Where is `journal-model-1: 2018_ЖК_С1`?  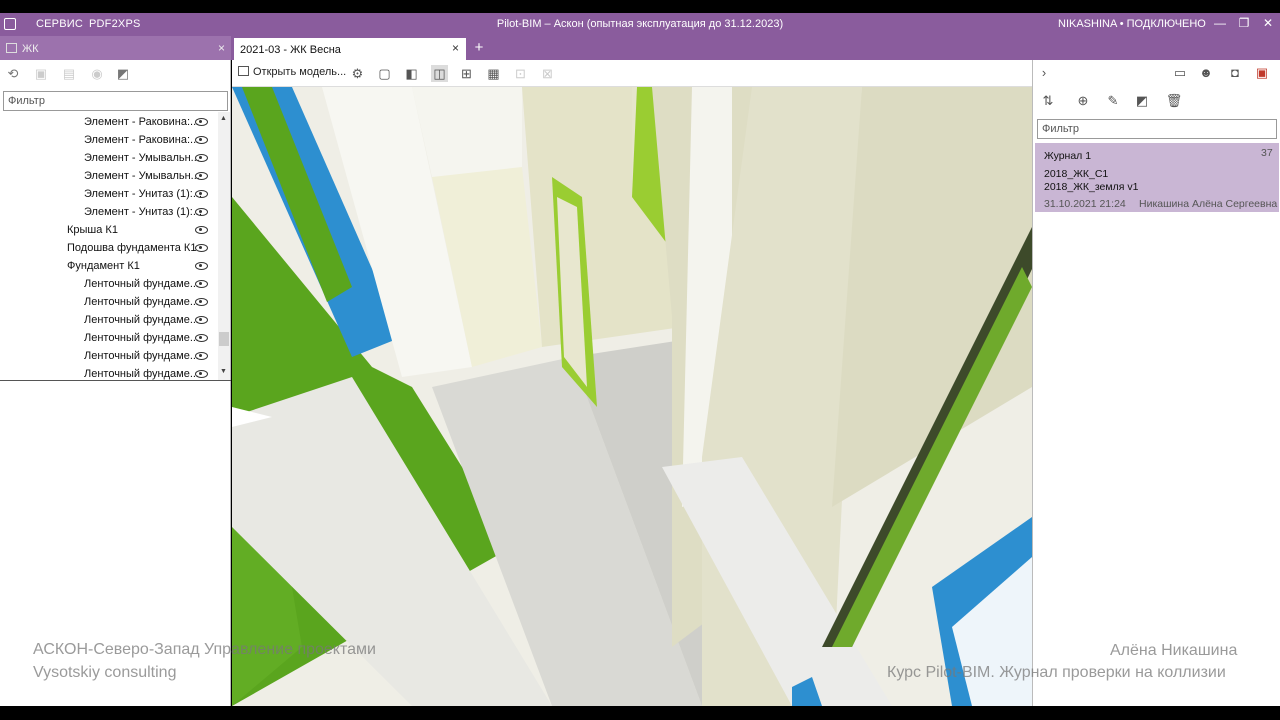 journal-model-1: 2018_ЖК_С1 is located at coordinates (1076, 174).